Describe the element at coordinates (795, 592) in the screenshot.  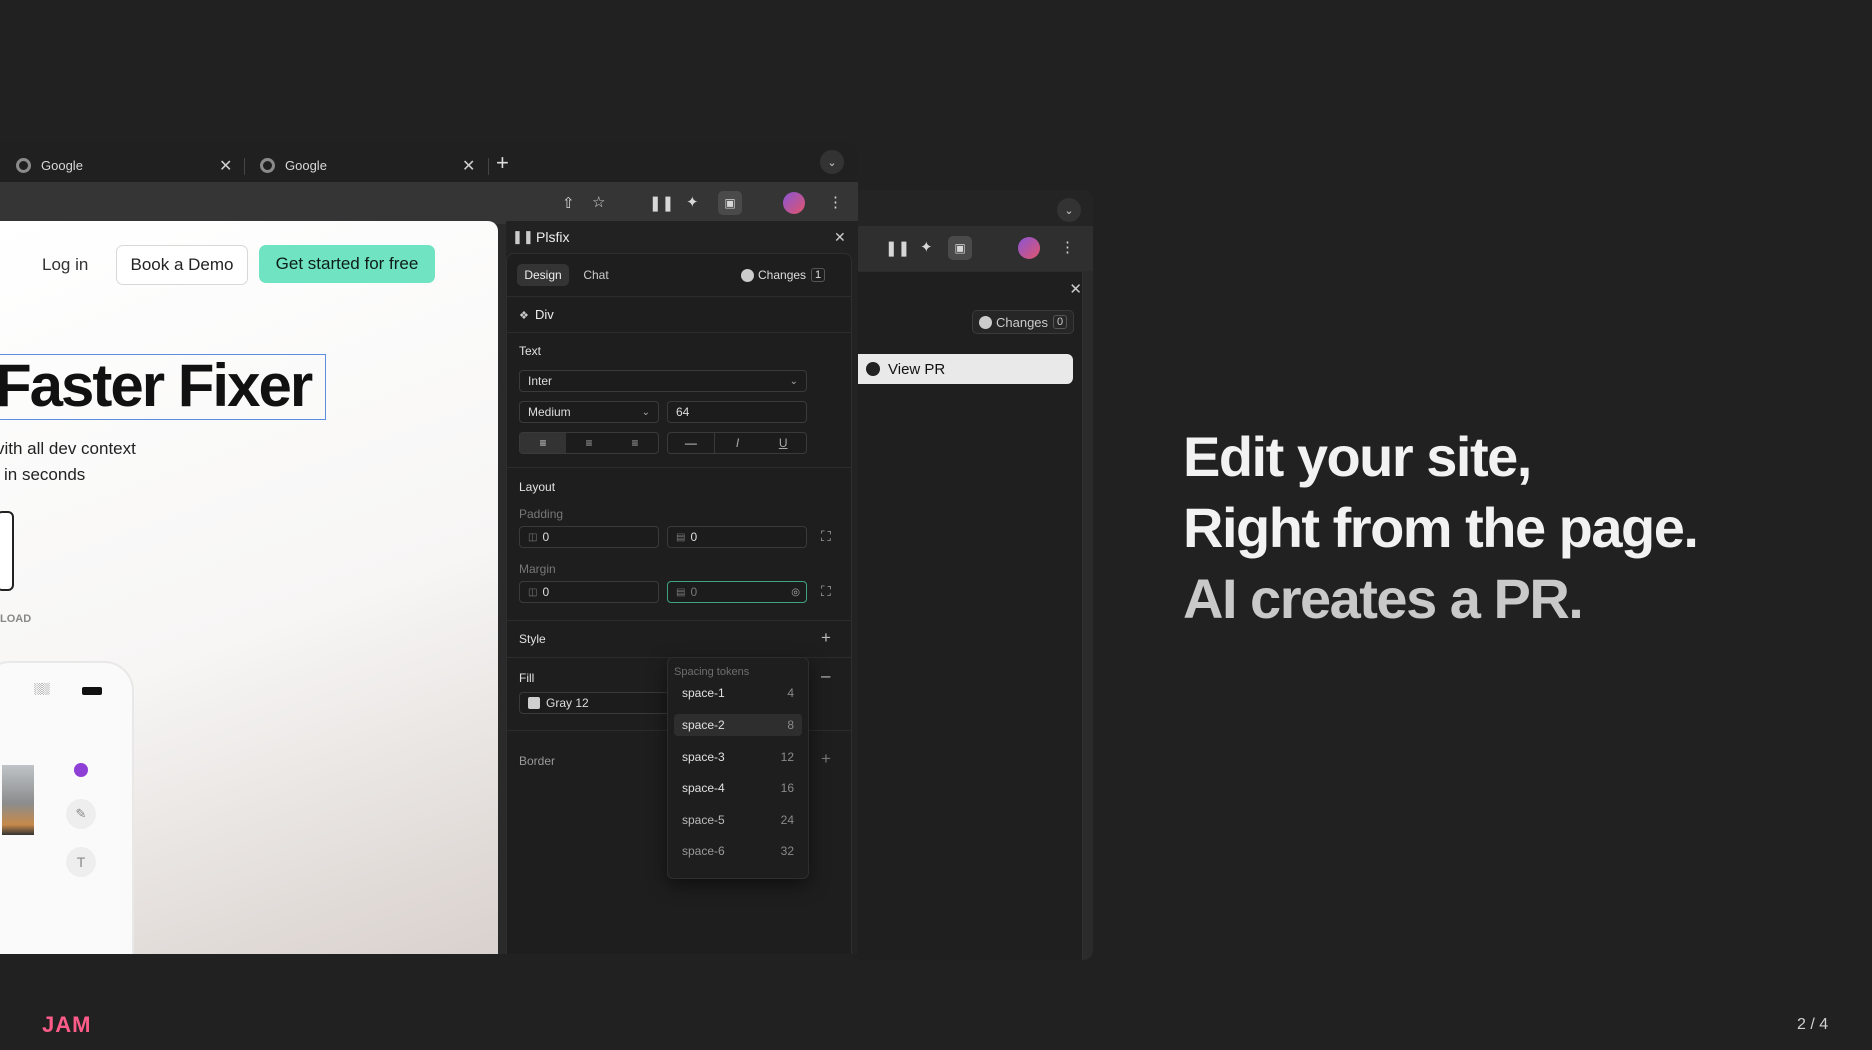
I see `token-icon: ◎` at that location.